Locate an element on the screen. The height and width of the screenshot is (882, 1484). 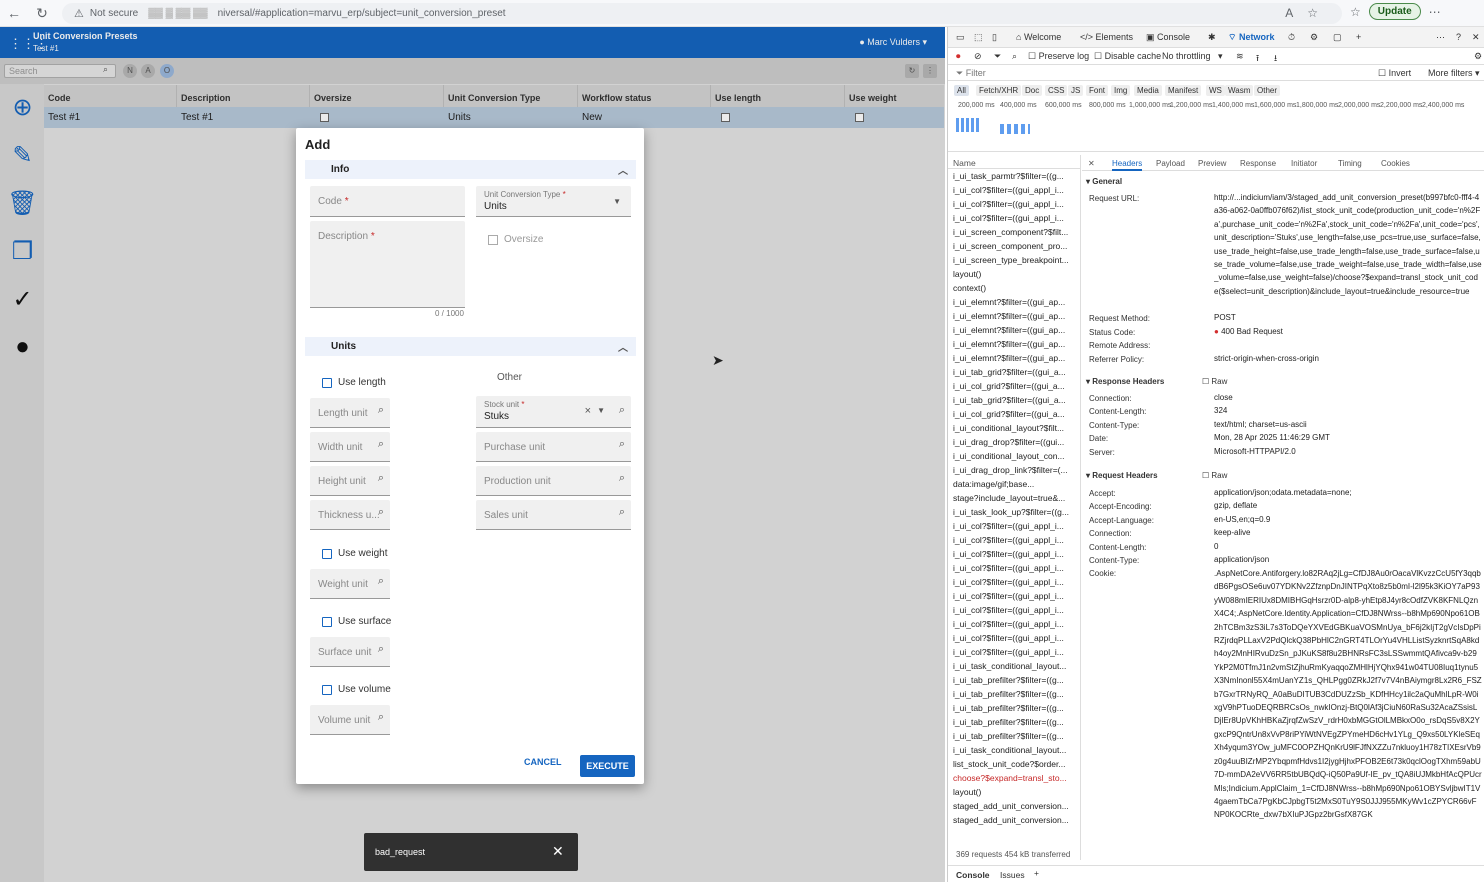
search-icon: ⌕ is located at coordinates (1014, 56).